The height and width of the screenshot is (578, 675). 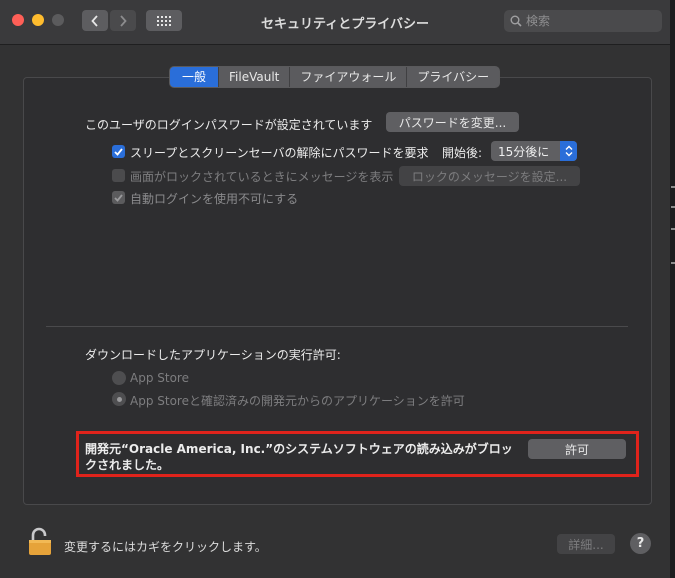 I want to click on updown-arrows-icon, so click(x=568, y=151).